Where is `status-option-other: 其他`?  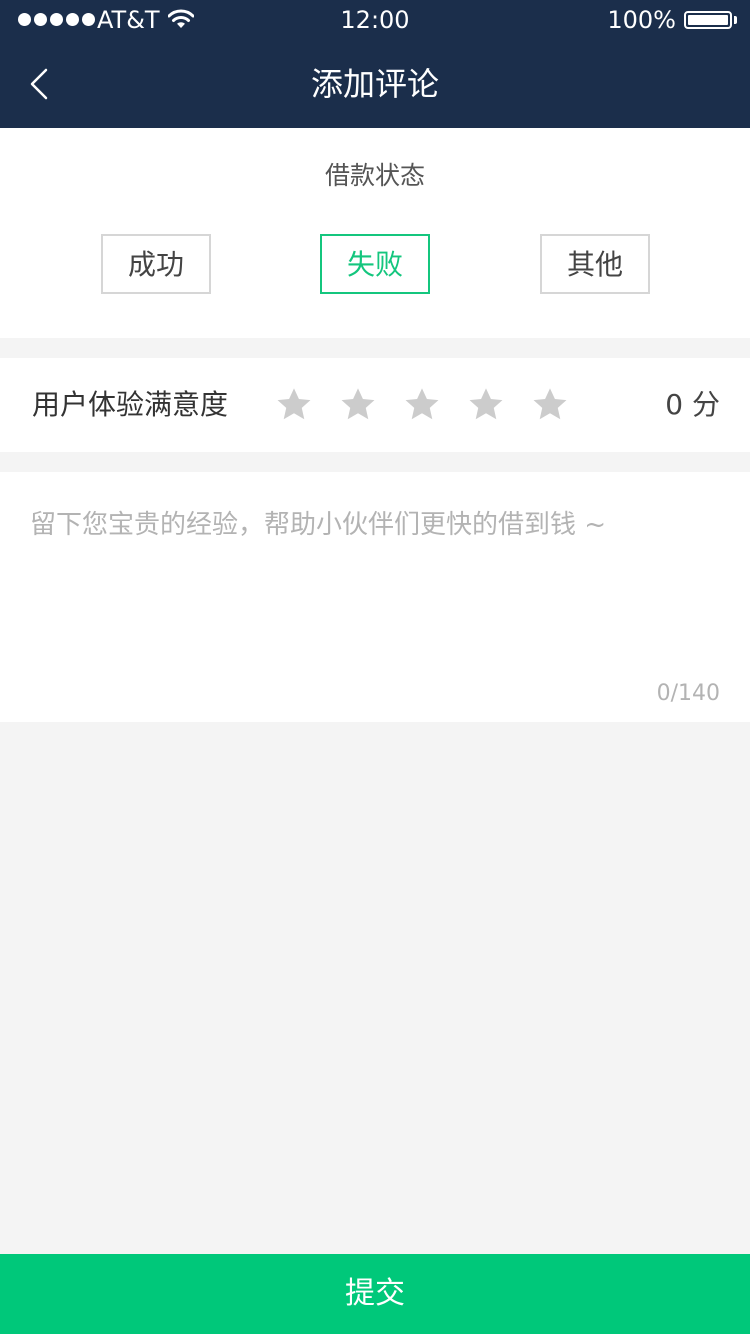 status-option-other: 其他 is located at coordinates (595, 264).